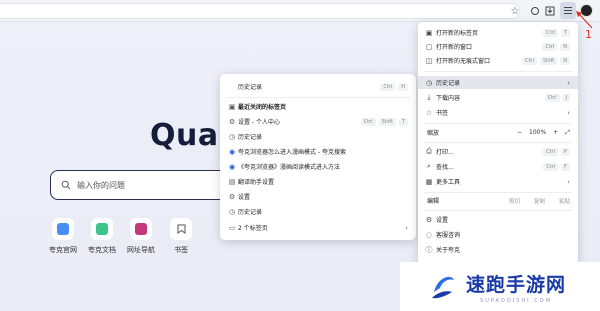  I want to click on zoom-value: 100%, so click(538, 132).